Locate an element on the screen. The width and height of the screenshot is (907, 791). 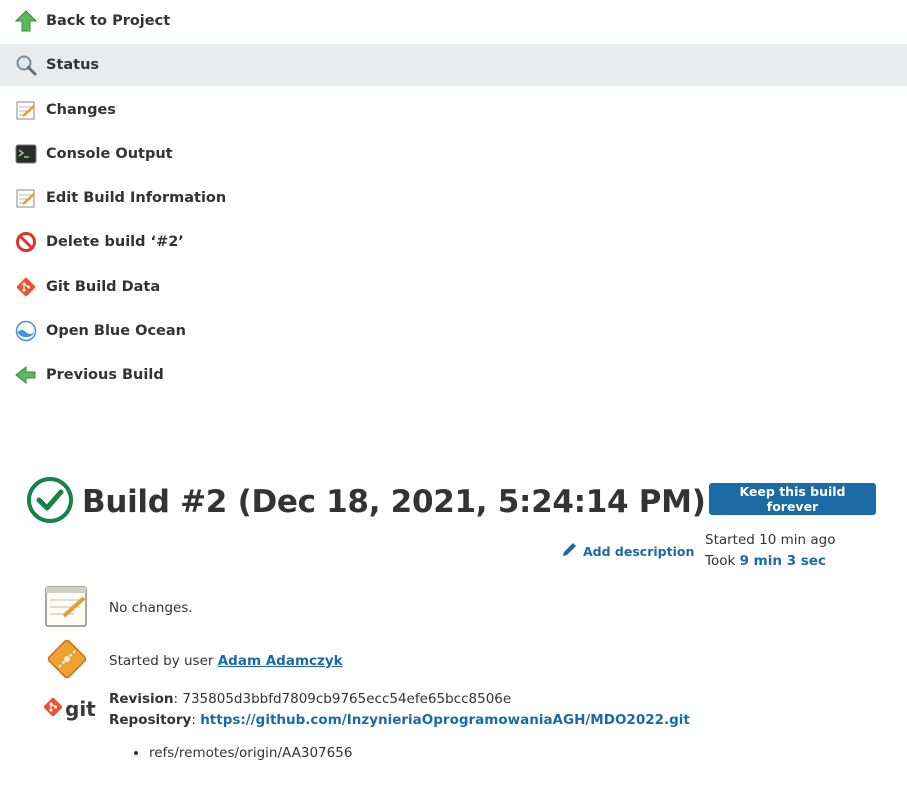
keep-build-forever-button: Keep this build forever is located at coordinates (792, 499).